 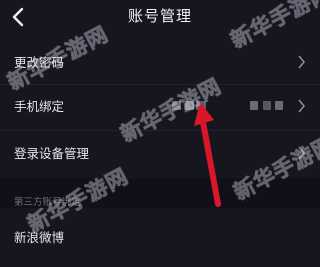 I want to click on top-nav-bar: 账号管理, so click(x=160, y=17).